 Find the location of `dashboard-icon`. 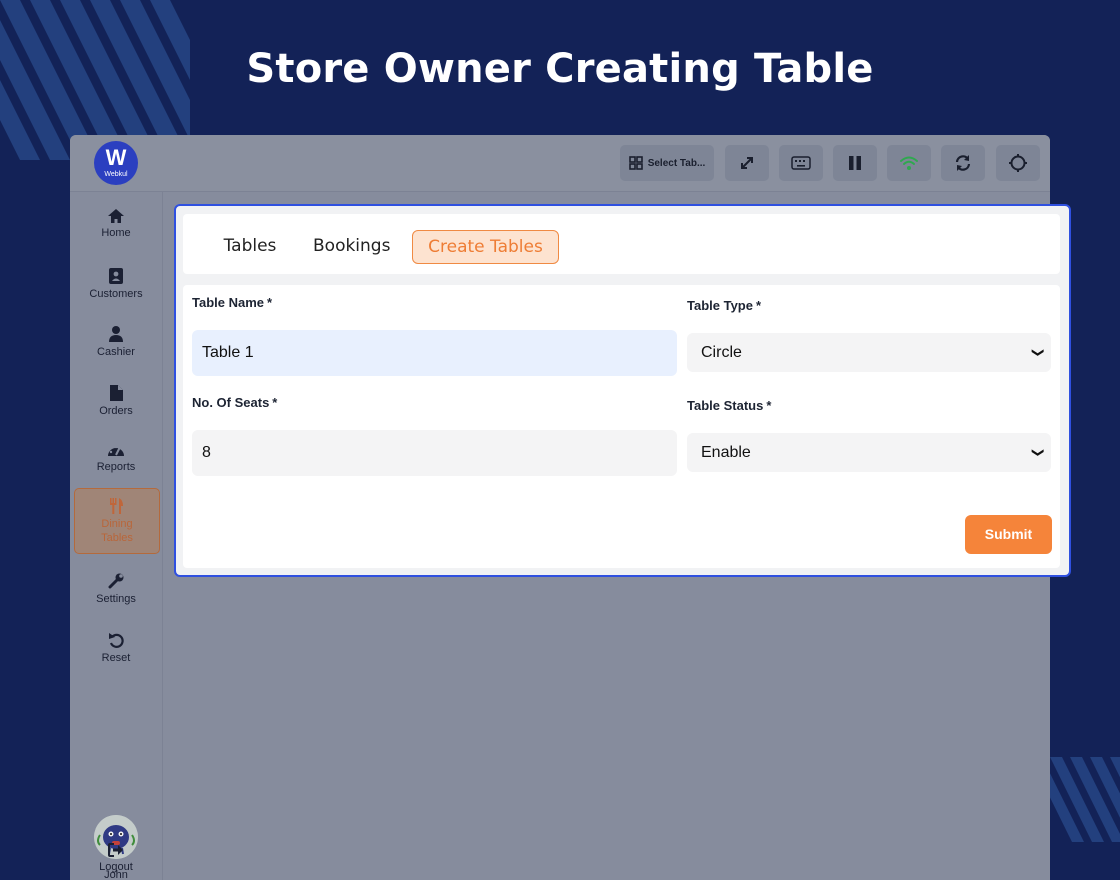

dashboard-icon is located at coordinates (116, 450).